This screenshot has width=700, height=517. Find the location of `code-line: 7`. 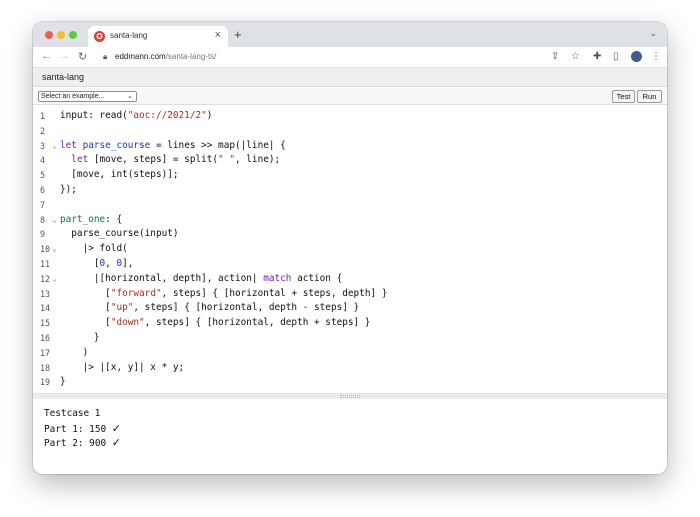

code-line: 7 is located at coordinates (350, 205).